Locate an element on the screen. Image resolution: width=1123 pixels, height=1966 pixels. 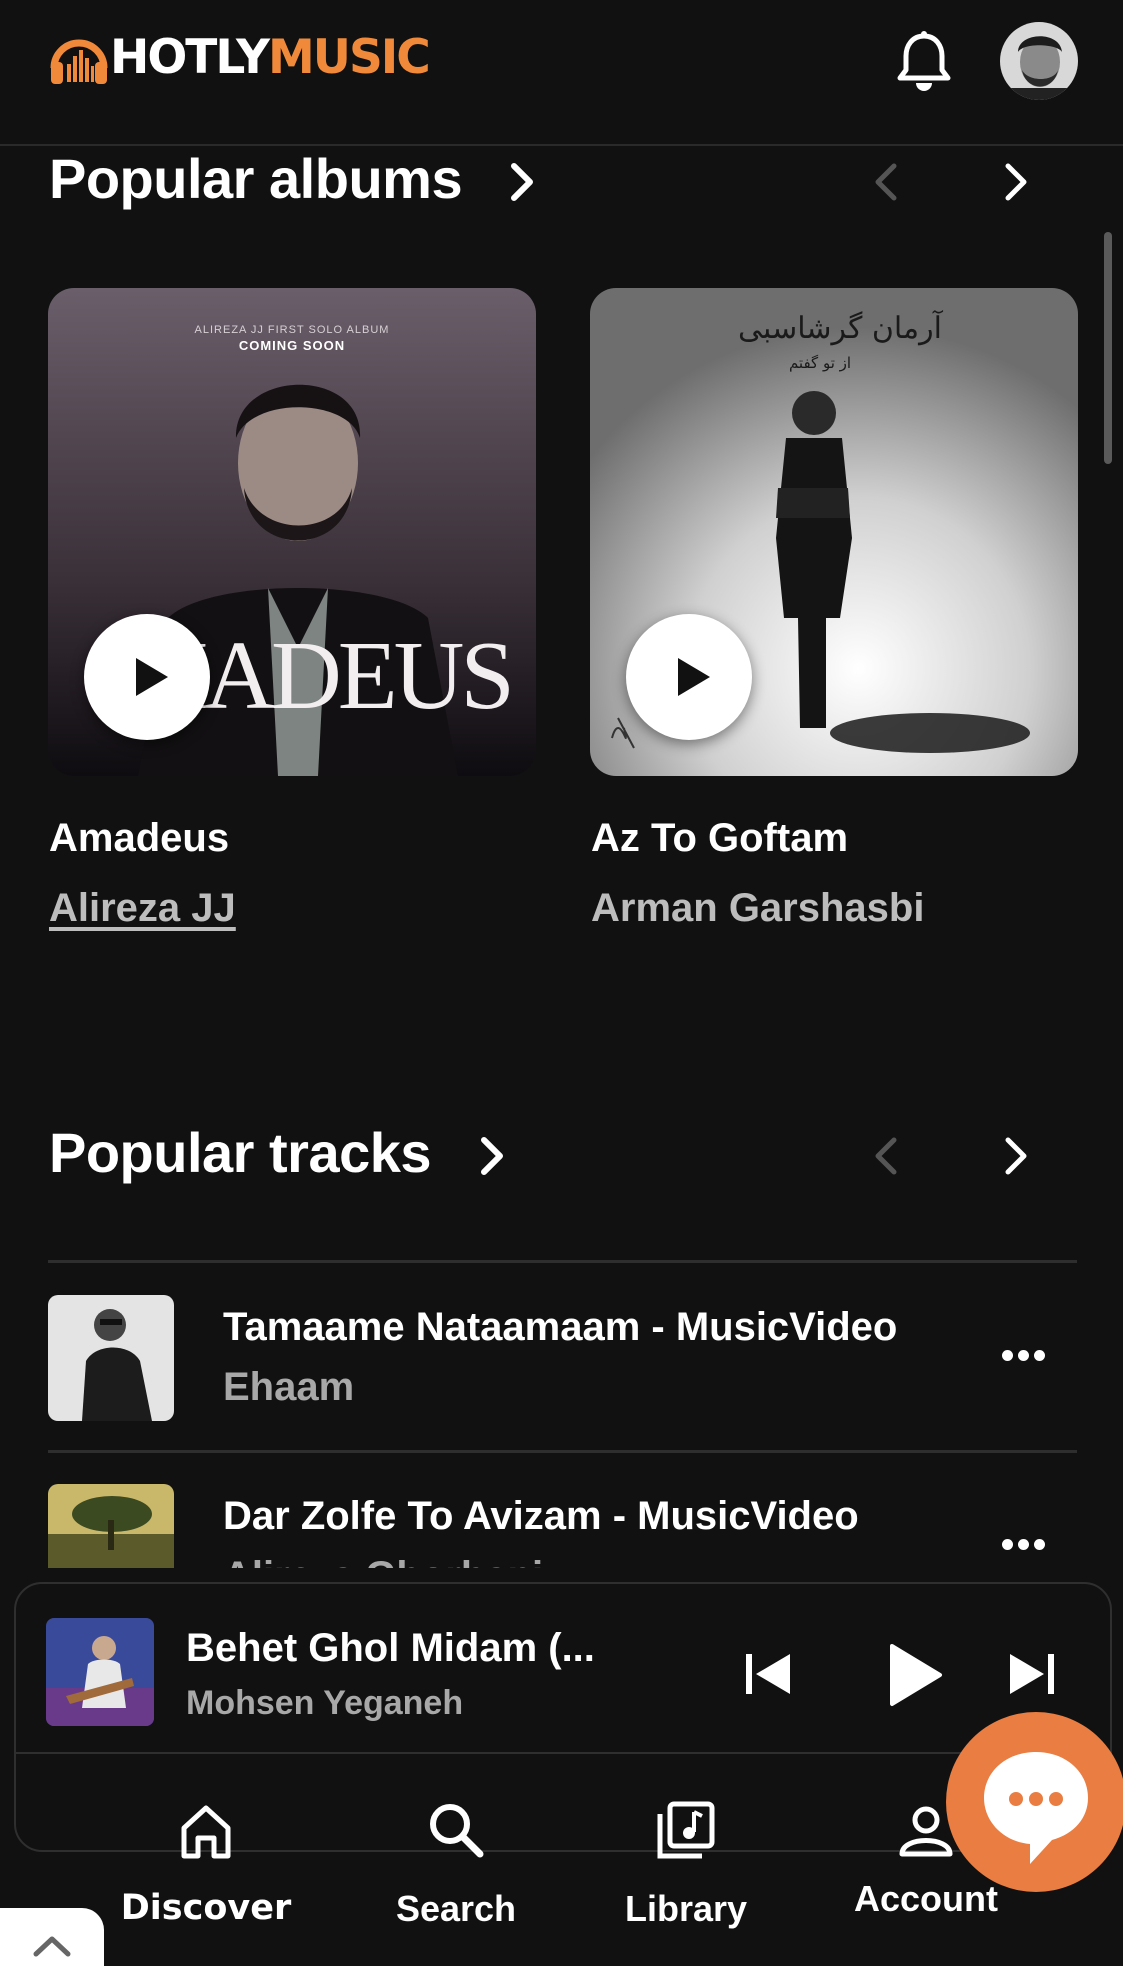
chat-button is located at coordinates (1034, 1802).